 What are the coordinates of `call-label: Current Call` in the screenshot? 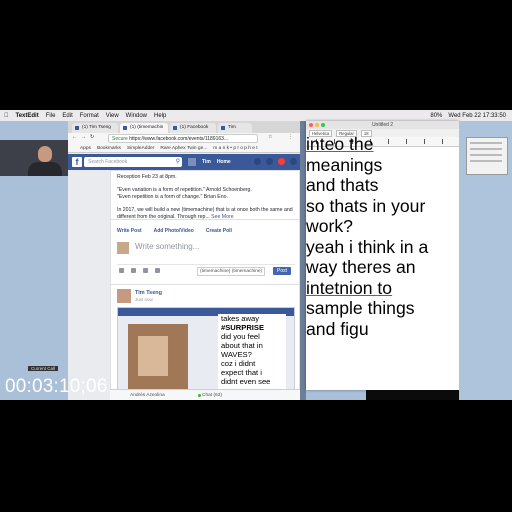 It's located at (43, 368).